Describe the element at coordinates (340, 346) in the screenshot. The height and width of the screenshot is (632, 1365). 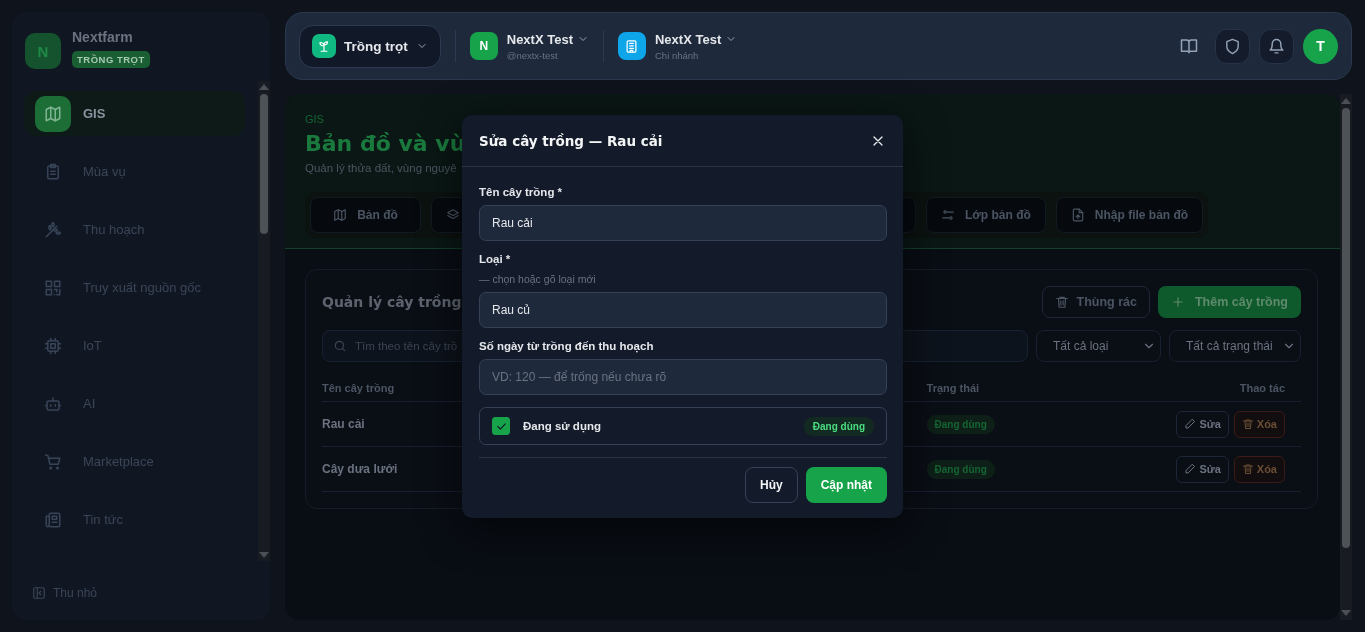
I see `search-icon` at that location.